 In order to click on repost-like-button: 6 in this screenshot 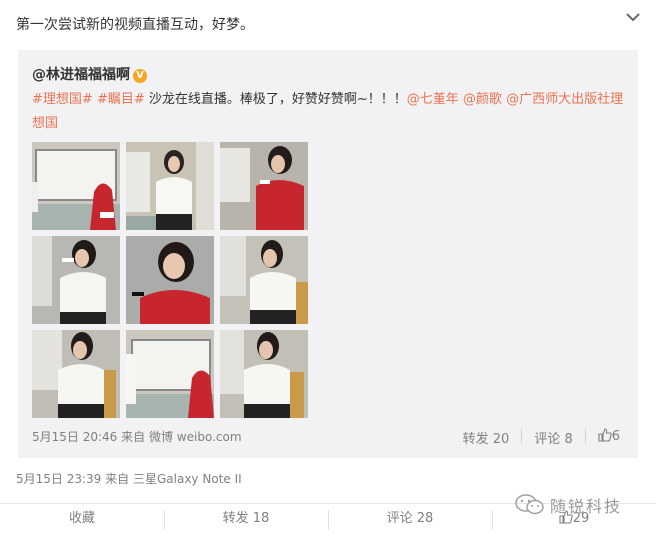, I will do `click(609, 437)`.